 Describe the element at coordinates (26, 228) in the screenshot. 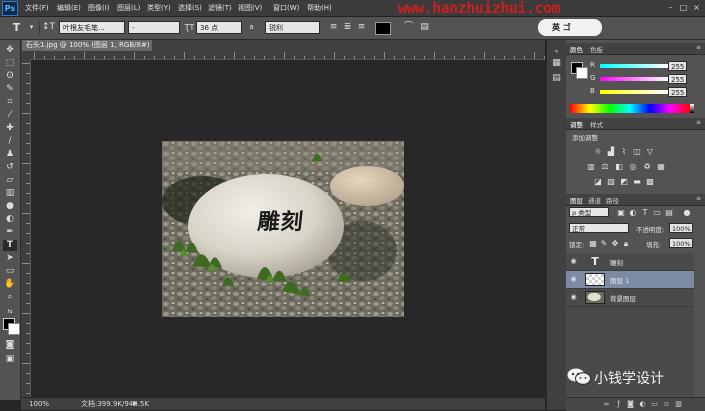

I see `vertical-ruler` at that location.